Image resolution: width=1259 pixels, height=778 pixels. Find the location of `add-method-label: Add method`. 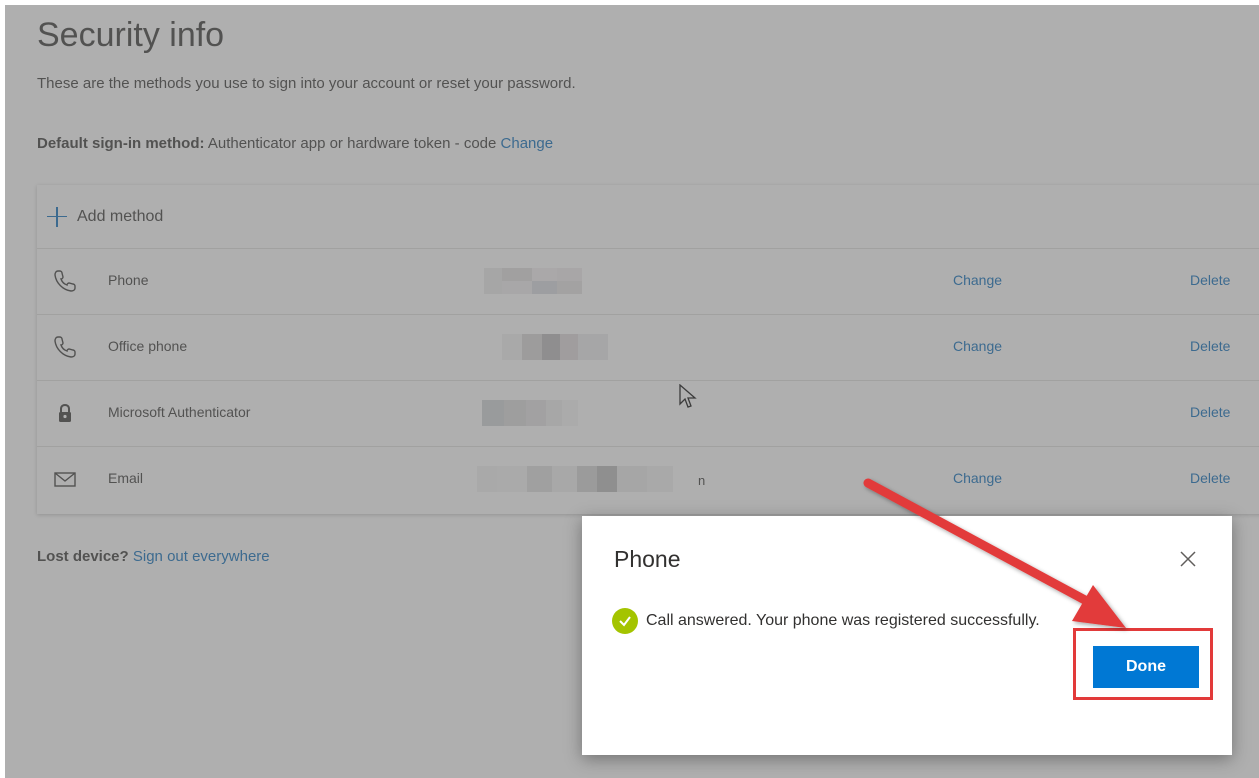

add-method-label: Add method is located at coordinates (120, 216).